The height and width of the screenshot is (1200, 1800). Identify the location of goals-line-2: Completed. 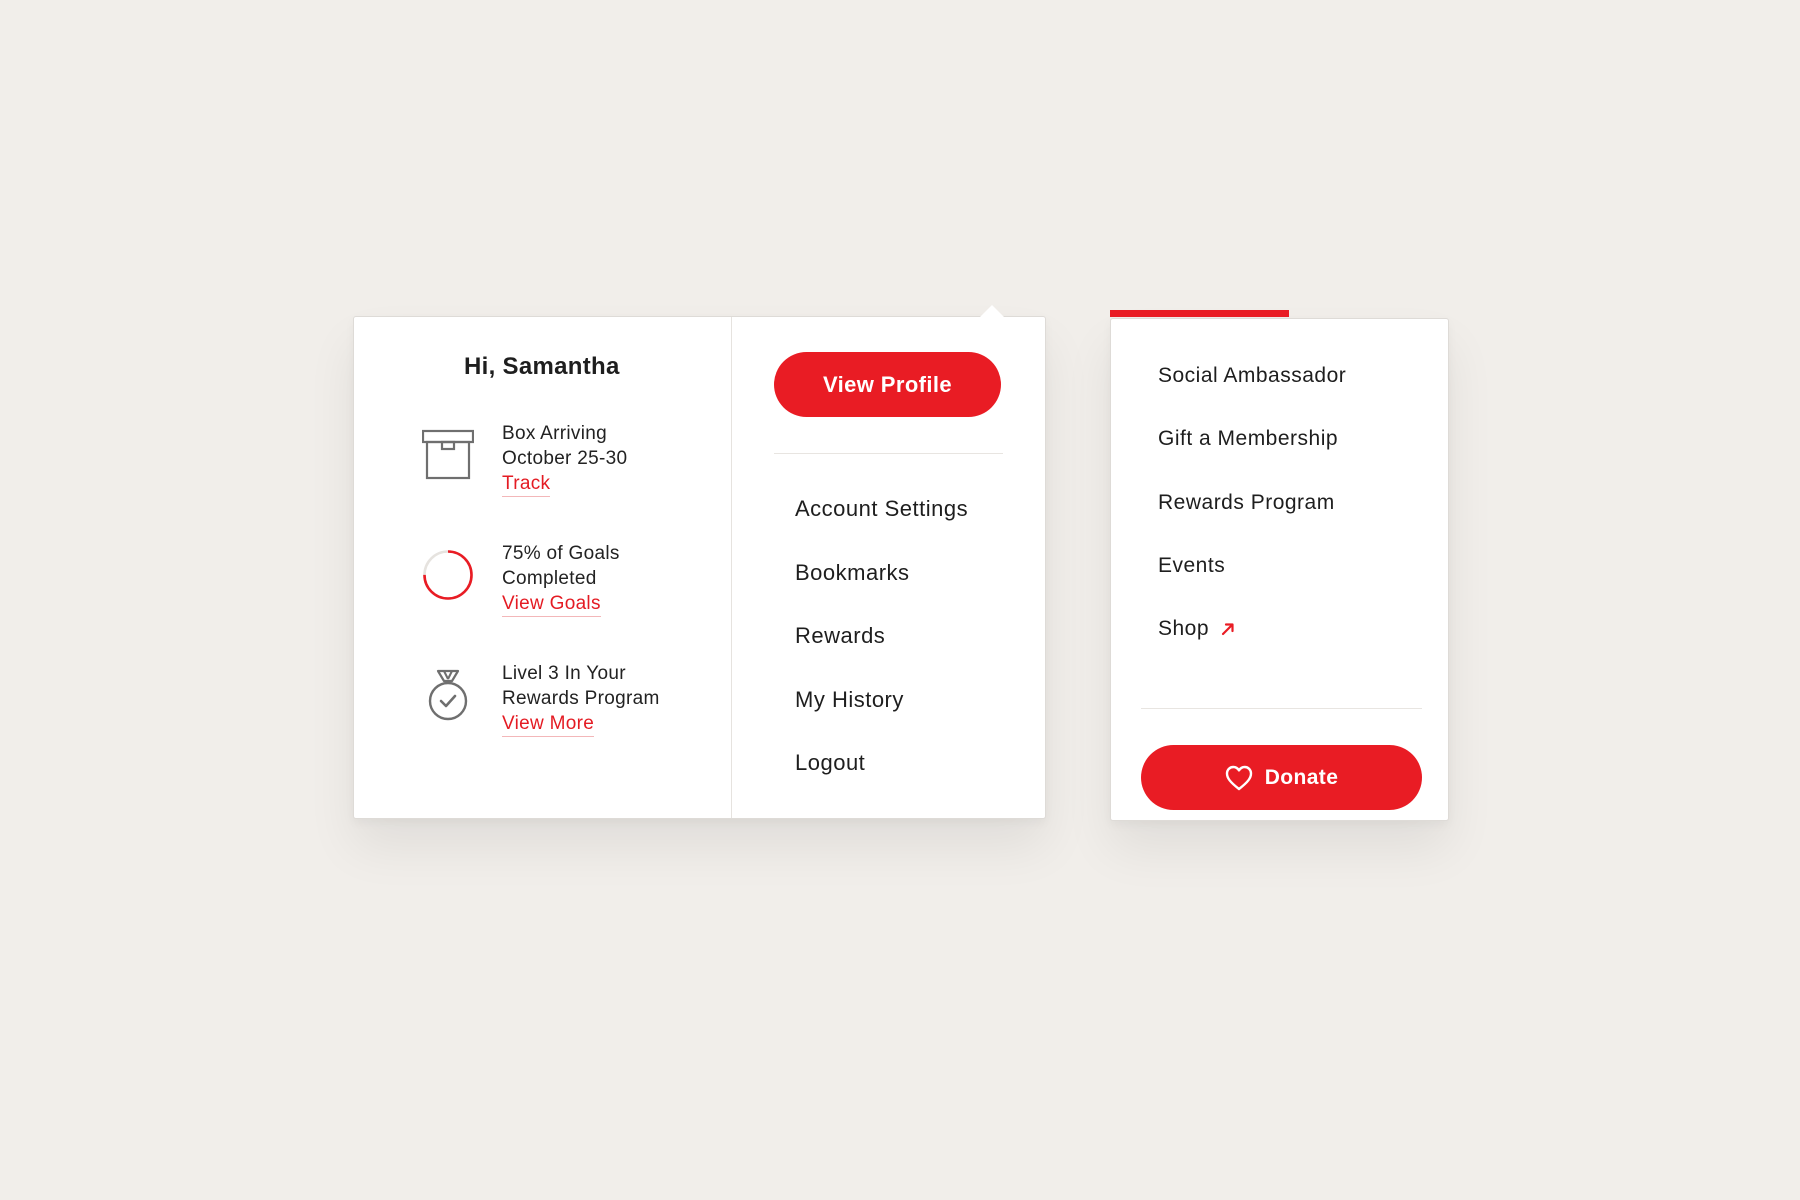
(549, 578).